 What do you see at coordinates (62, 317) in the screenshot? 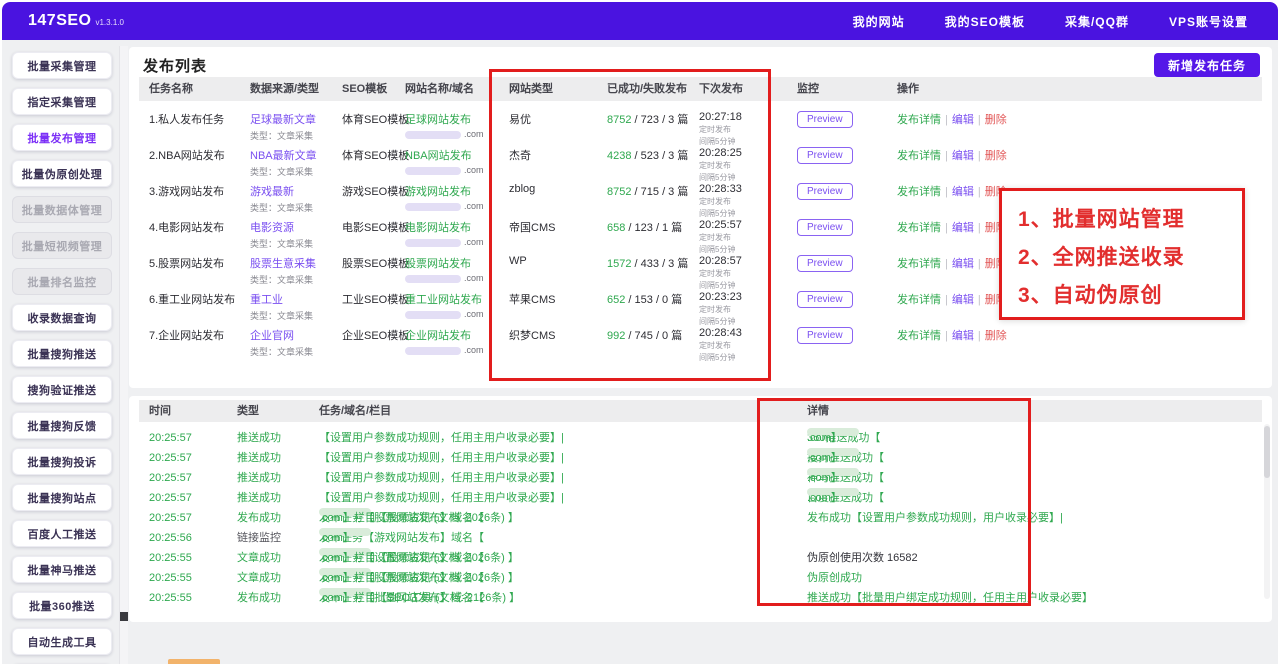
I see `sidebar-item-index-query: 收录数据查询` at bounding box center [62, 317].